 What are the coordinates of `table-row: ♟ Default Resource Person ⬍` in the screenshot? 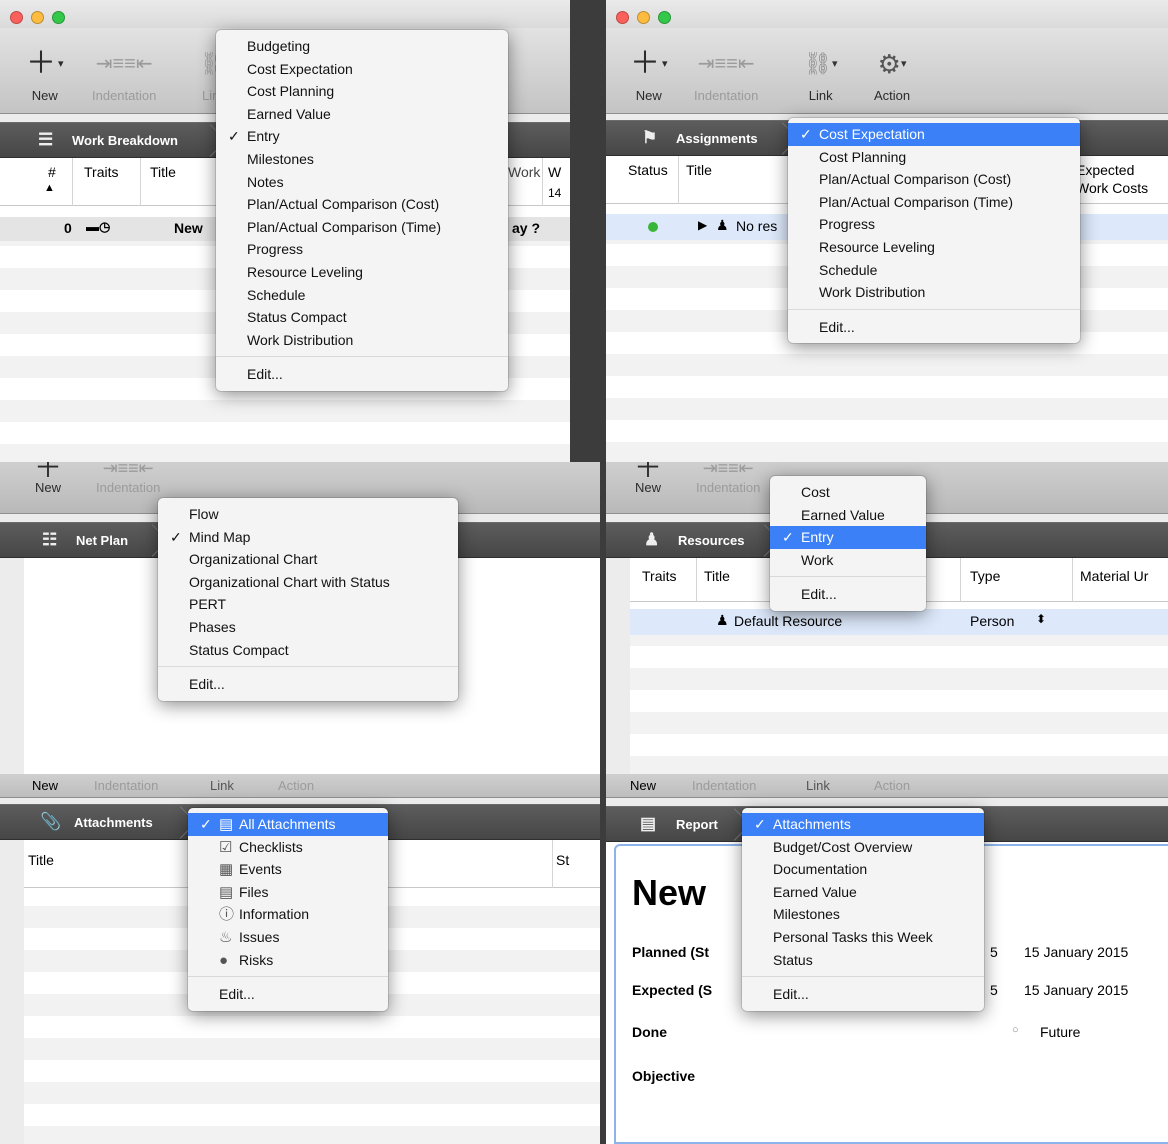 It's located at (899, 622).